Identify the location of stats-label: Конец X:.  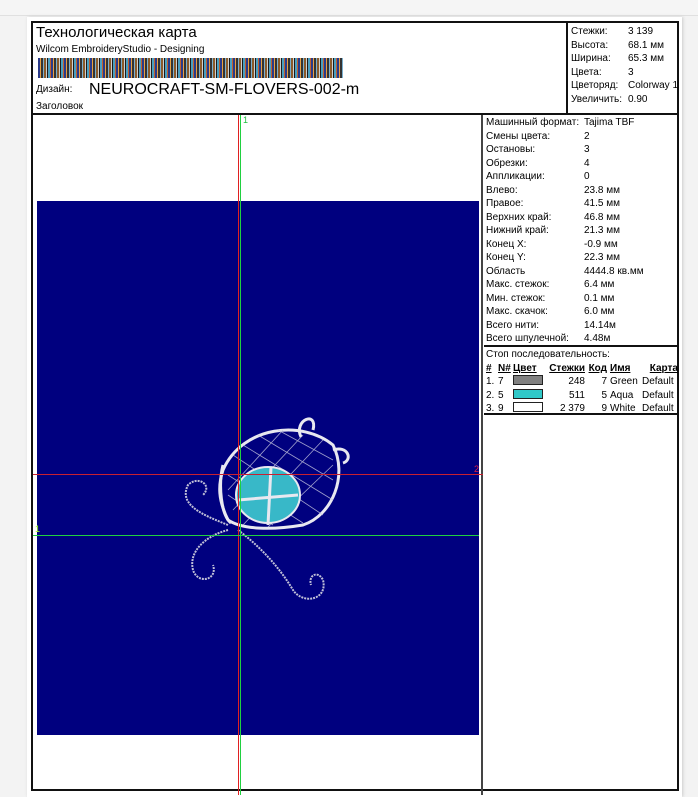
(506, 244).